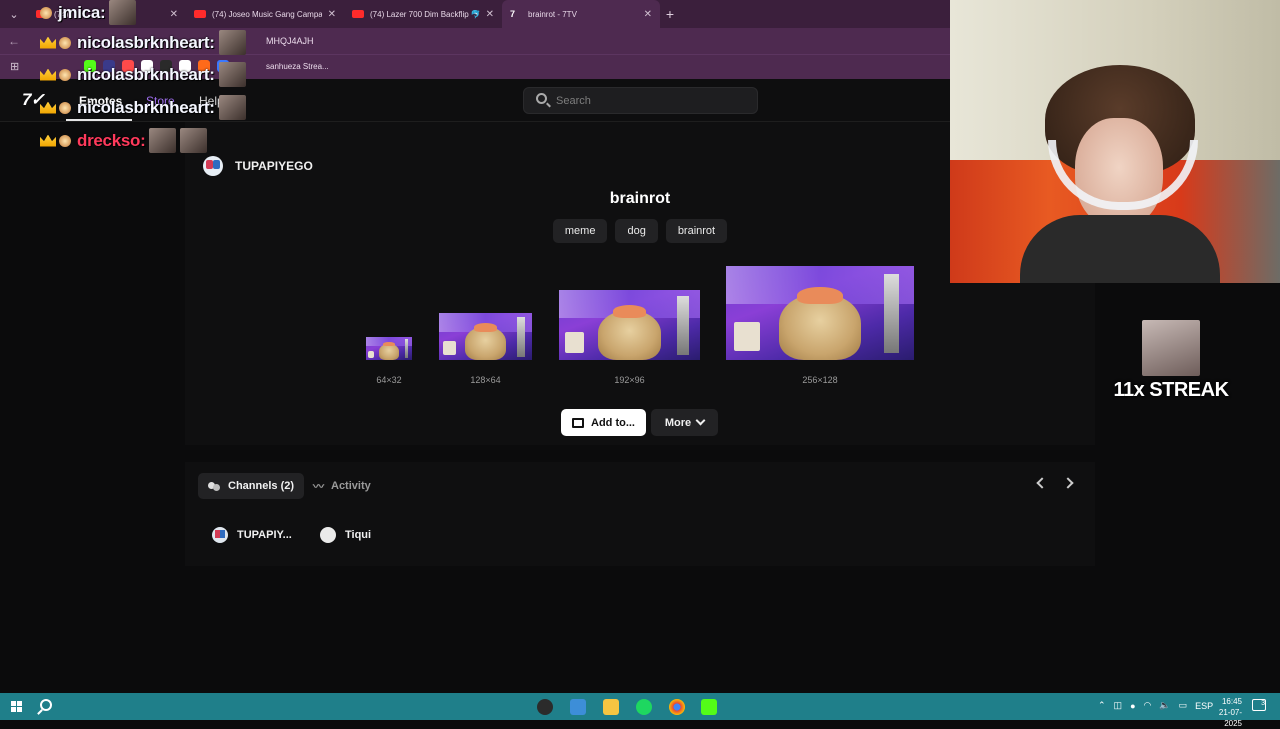 The width and height of the screenshot is (1280, 729). Describe the element at coordinates (552, 14) in the screenshot. I see `tab-title: brainrot - 7TV` at that location.